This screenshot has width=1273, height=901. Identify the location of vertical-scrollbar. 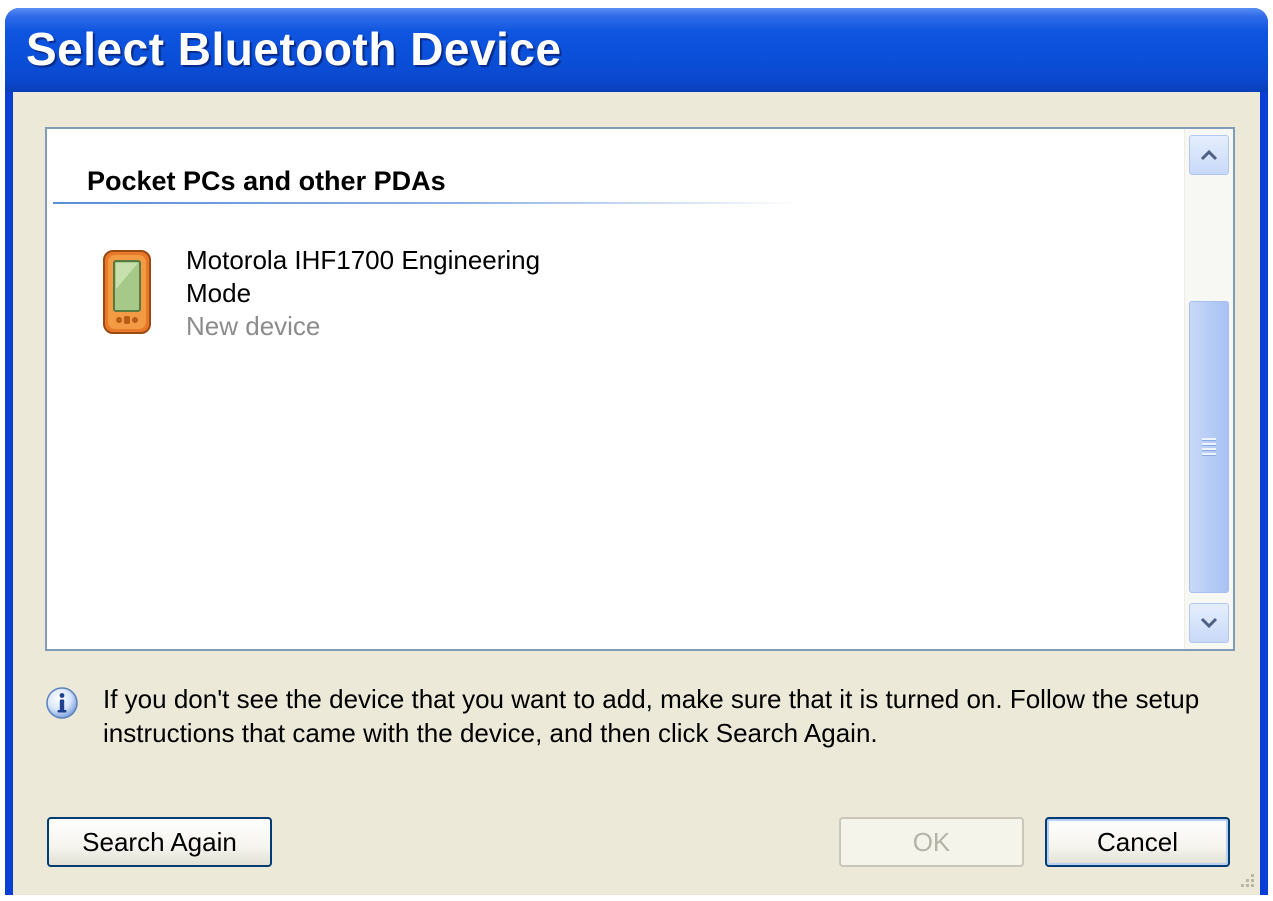
(1208, 389).